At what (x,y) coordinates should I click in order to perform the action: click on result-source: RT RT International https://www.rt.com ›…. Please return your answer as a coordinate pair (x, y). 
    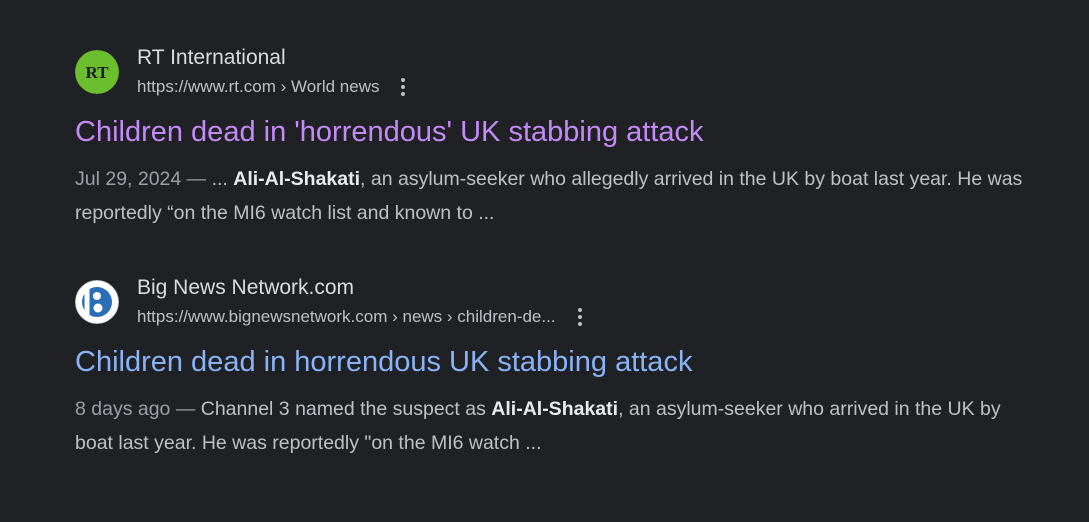
    Looking at the image, I should click on (555, 74).